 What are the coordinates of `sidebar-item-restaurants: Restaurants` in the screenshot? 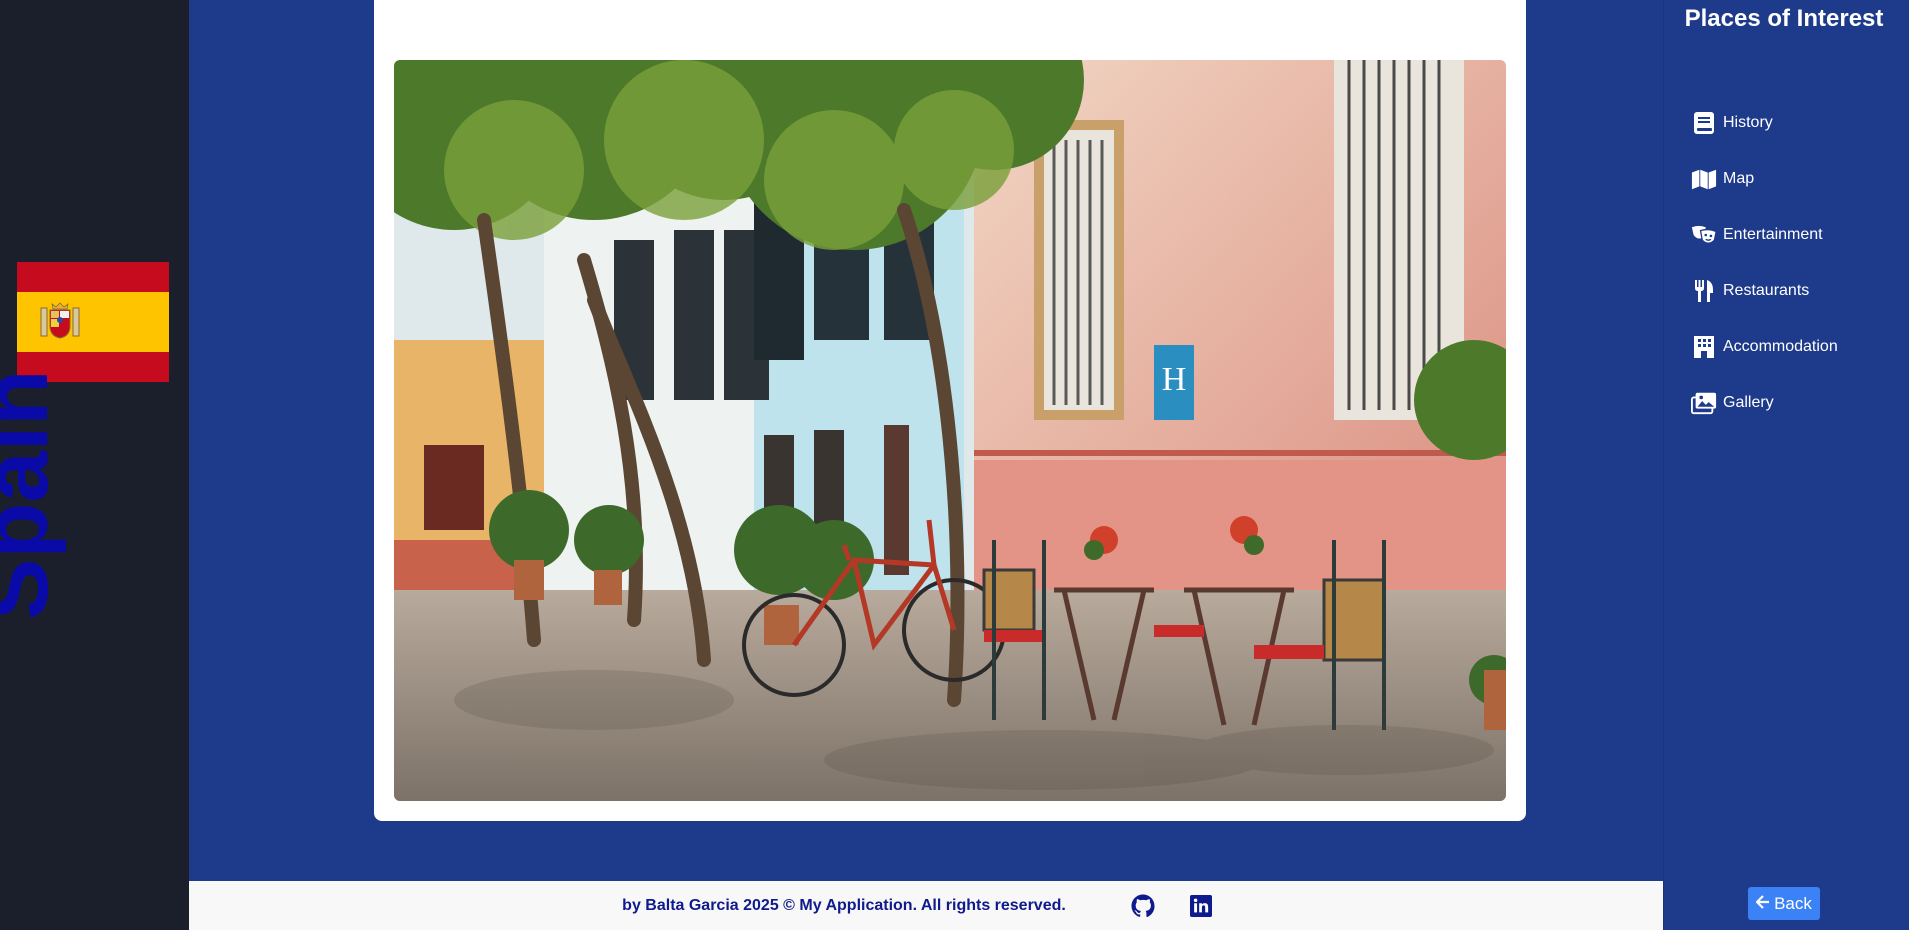 It's located at (1764, 291).